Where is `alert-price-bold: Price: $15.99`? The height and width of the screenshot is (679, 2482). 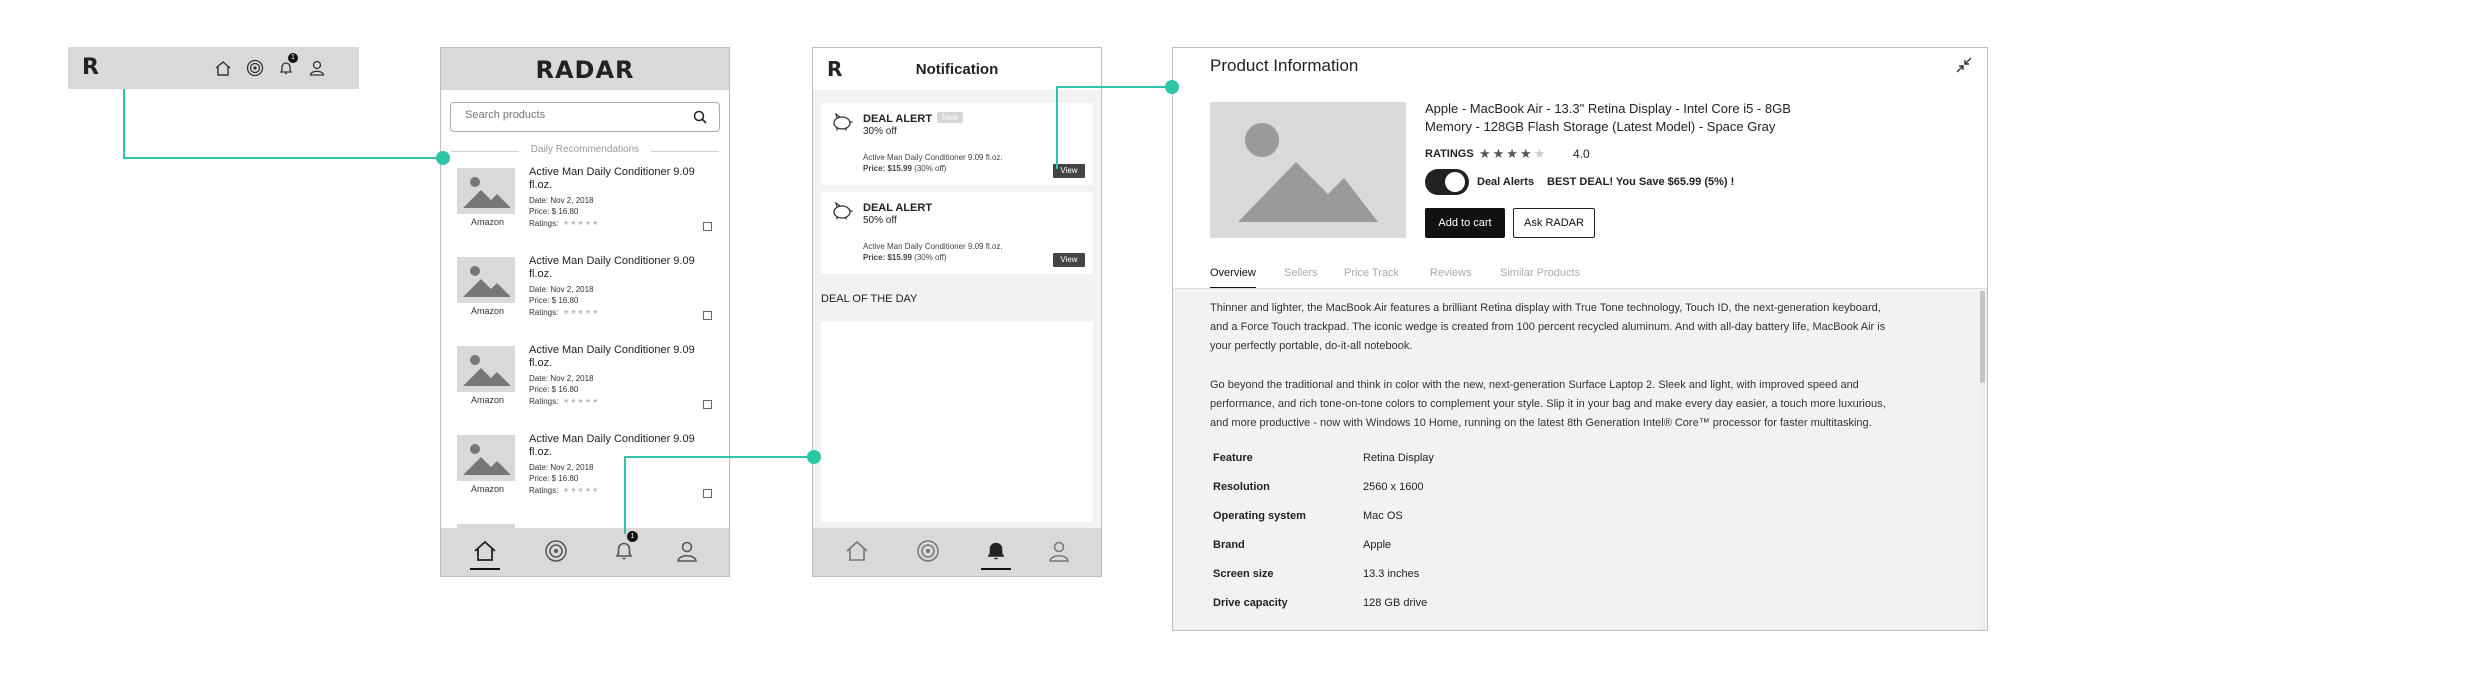
alert-price-bold: Price: $15.99 is located at coordinates (887, 168).